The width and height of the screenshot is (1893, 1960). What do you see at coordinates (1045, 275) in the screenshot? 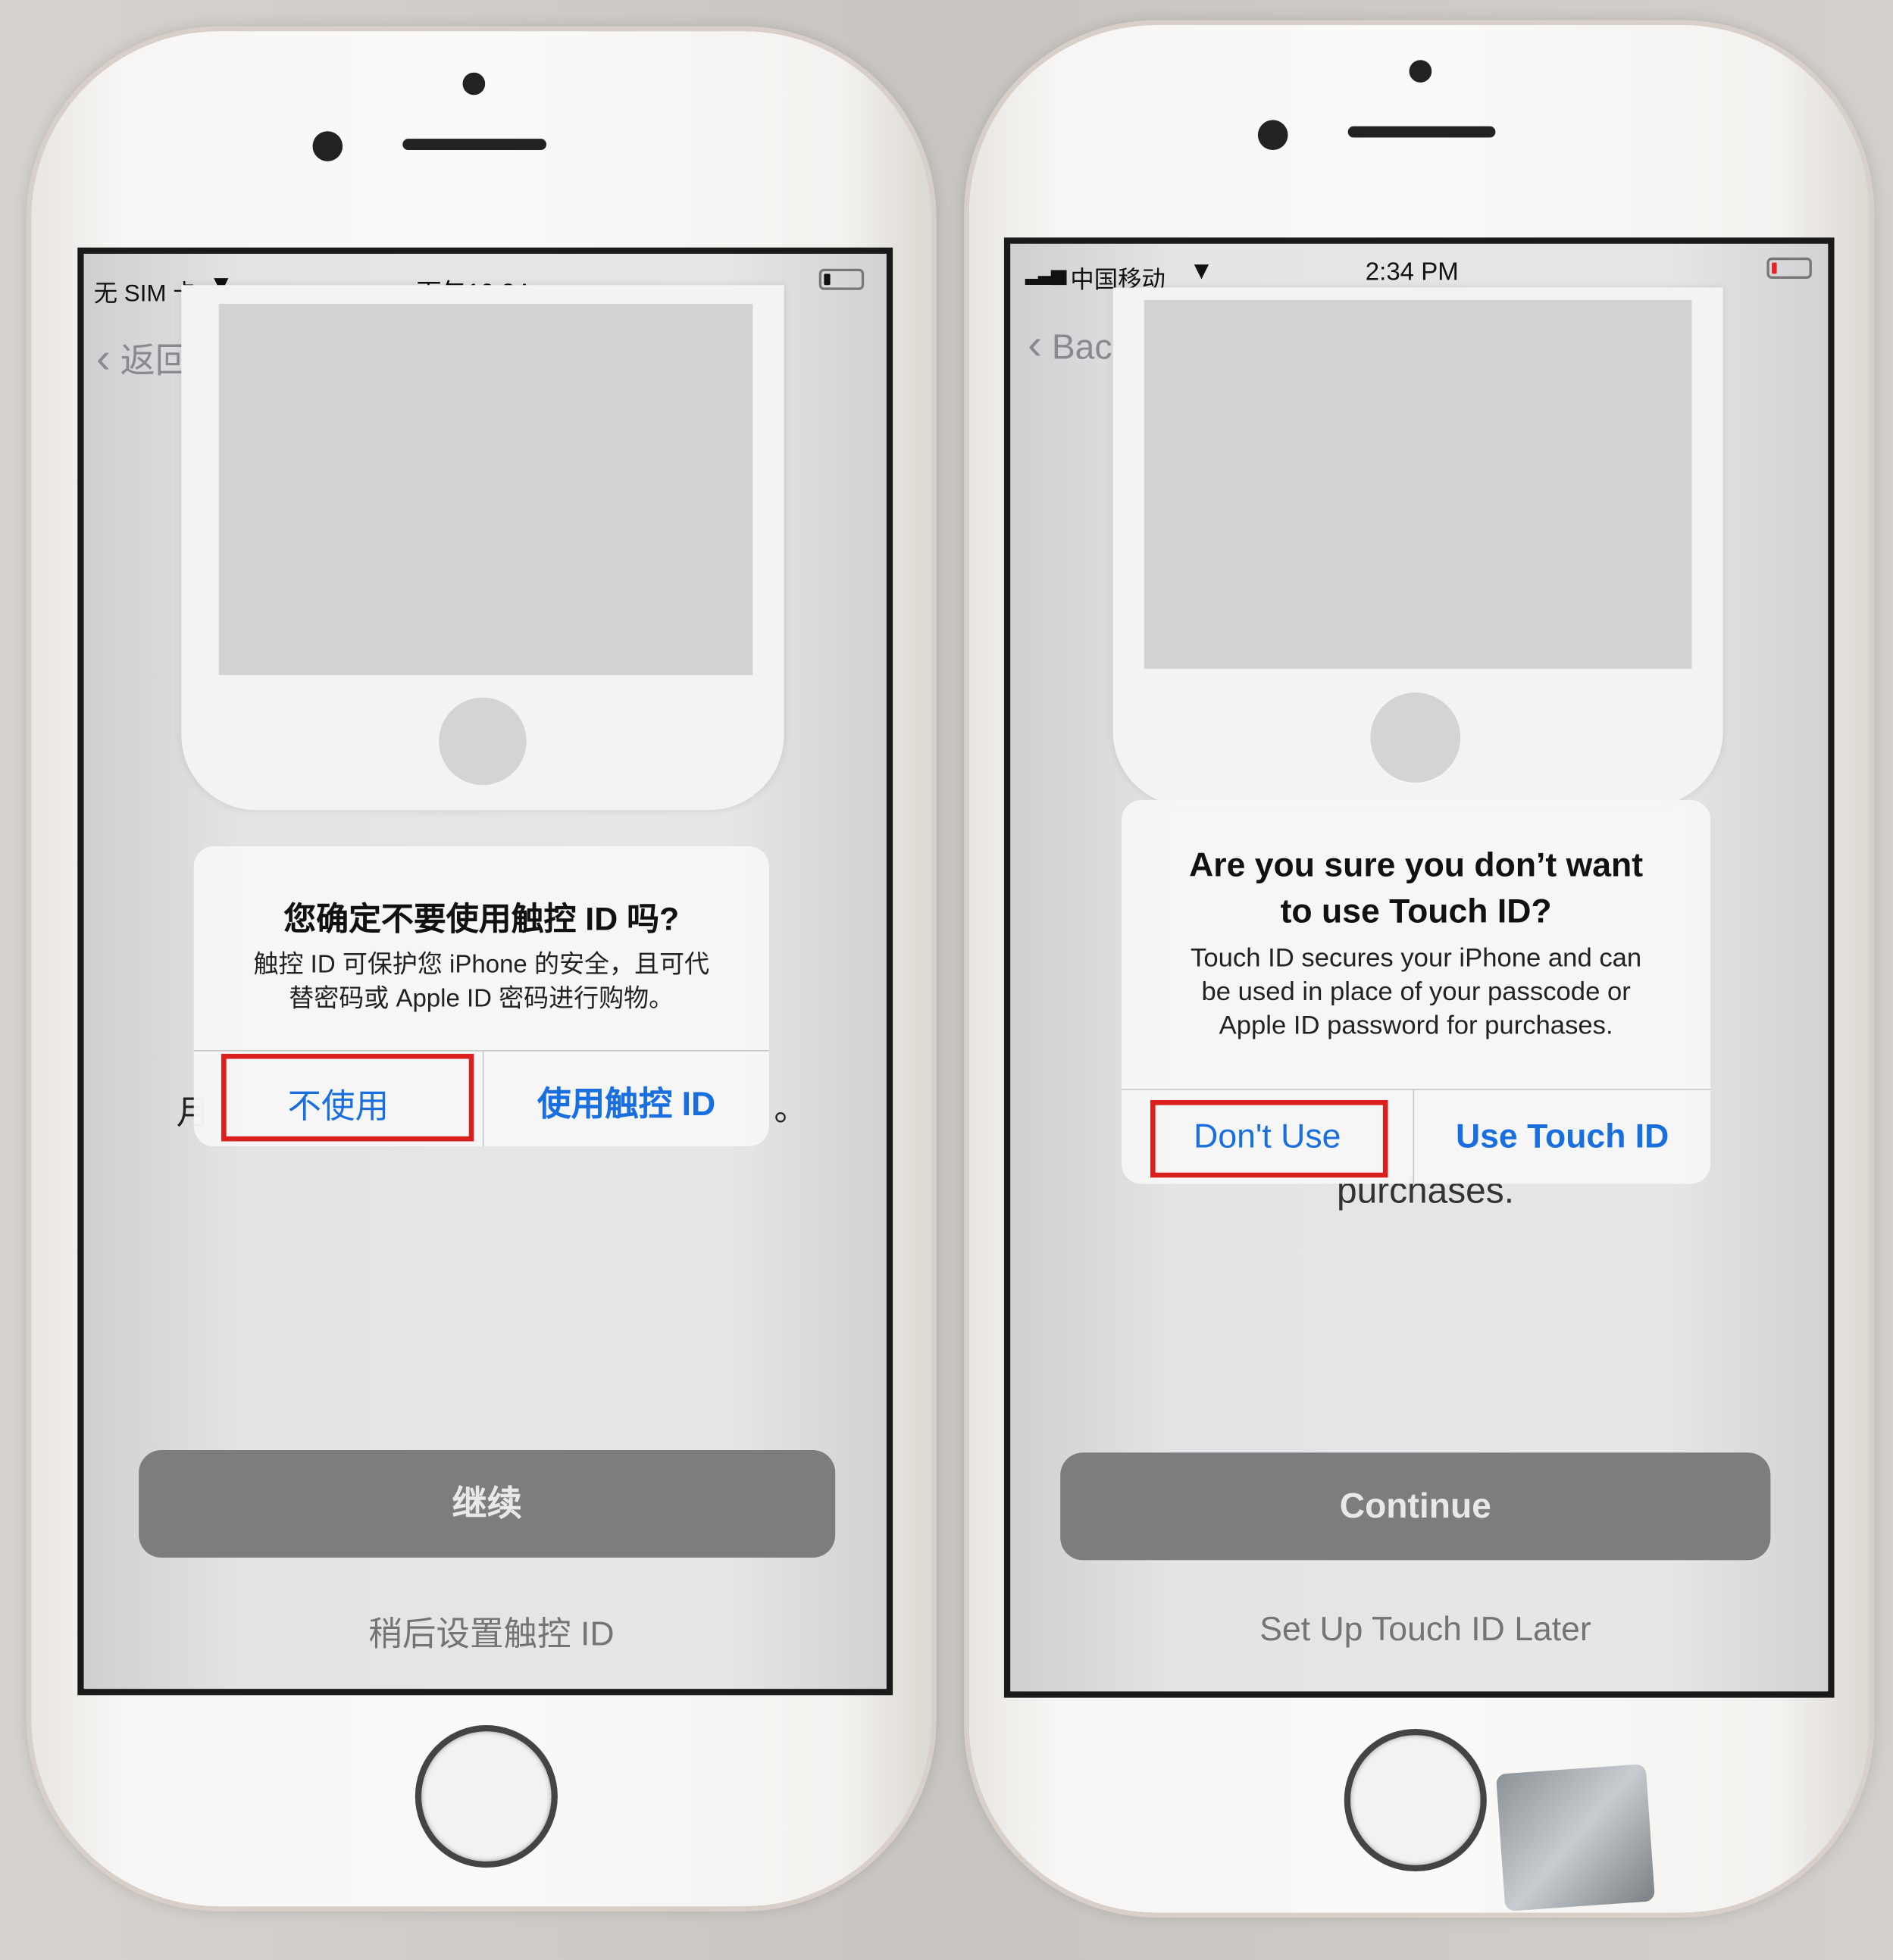
I see `signal-icon: ▂▃▅` at bounding box center [1045, 275].